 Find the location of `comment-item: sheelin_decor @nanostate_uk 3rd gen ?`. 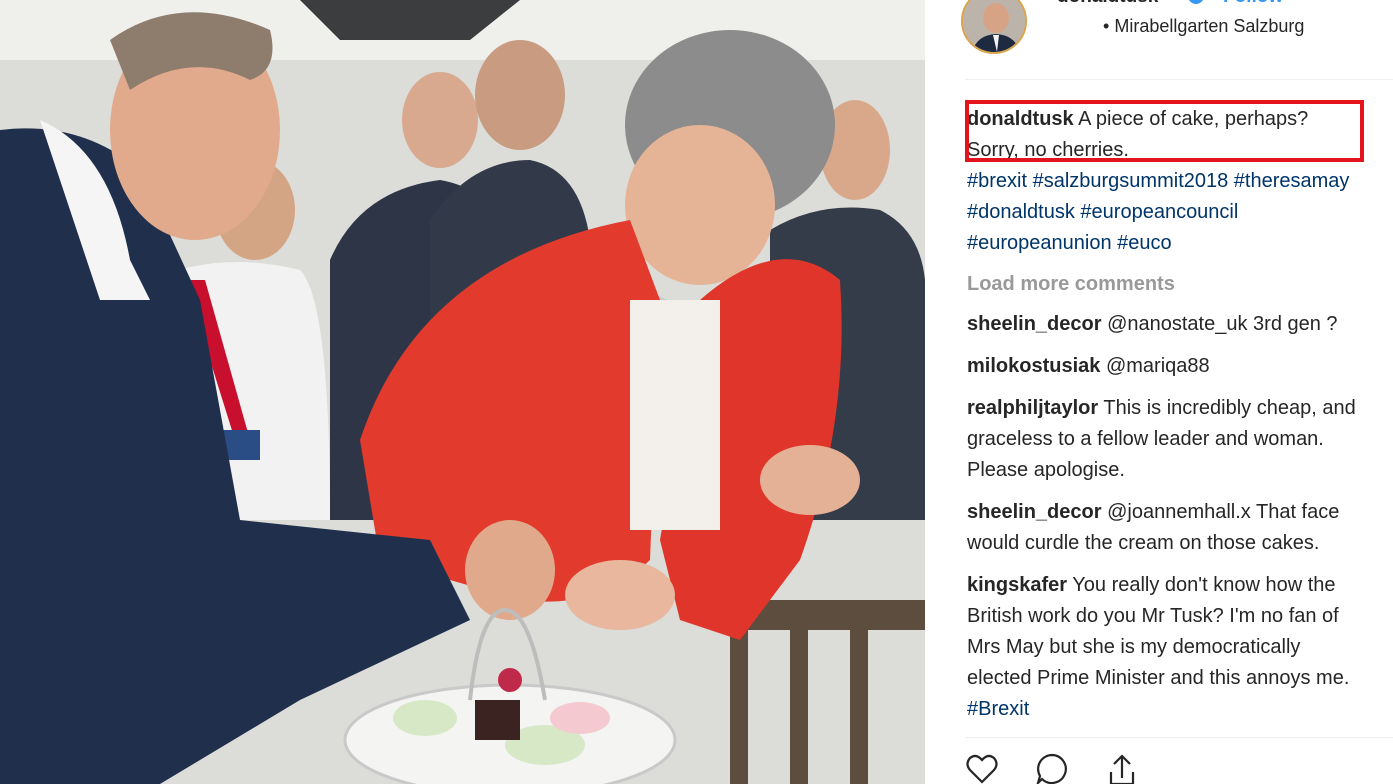

comment-item: sheelin_decor @nanostate_uk 3rd gen ? is located at coordinates (1180, 324).